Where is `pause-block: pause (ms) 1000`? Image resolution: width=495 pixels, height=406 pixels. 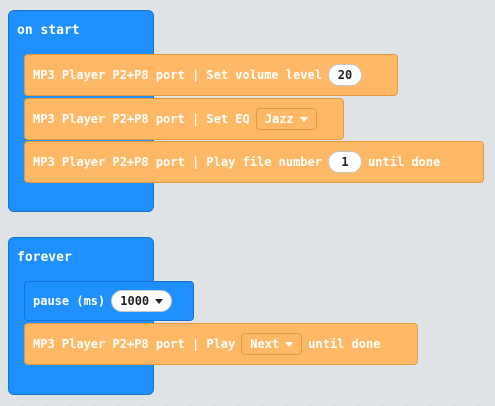
pause-block: pause (ms) 1000 is located at coordinates (109, 301).